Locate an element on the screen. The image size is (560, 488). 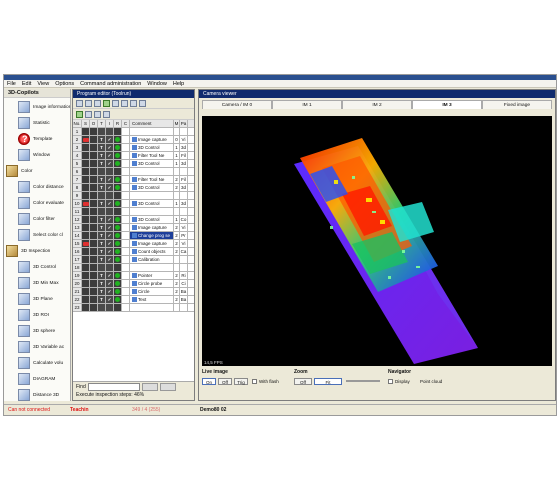
menu-options: Options is located at coordinates (64, 84).